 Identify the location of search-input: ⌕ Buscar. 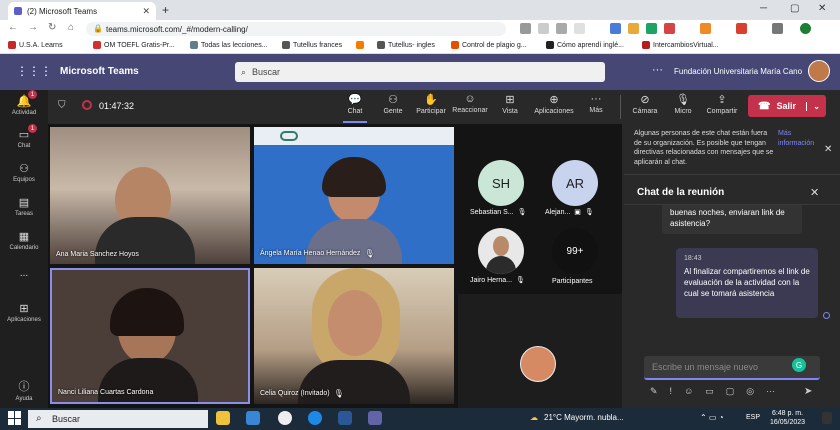
(420, 72).